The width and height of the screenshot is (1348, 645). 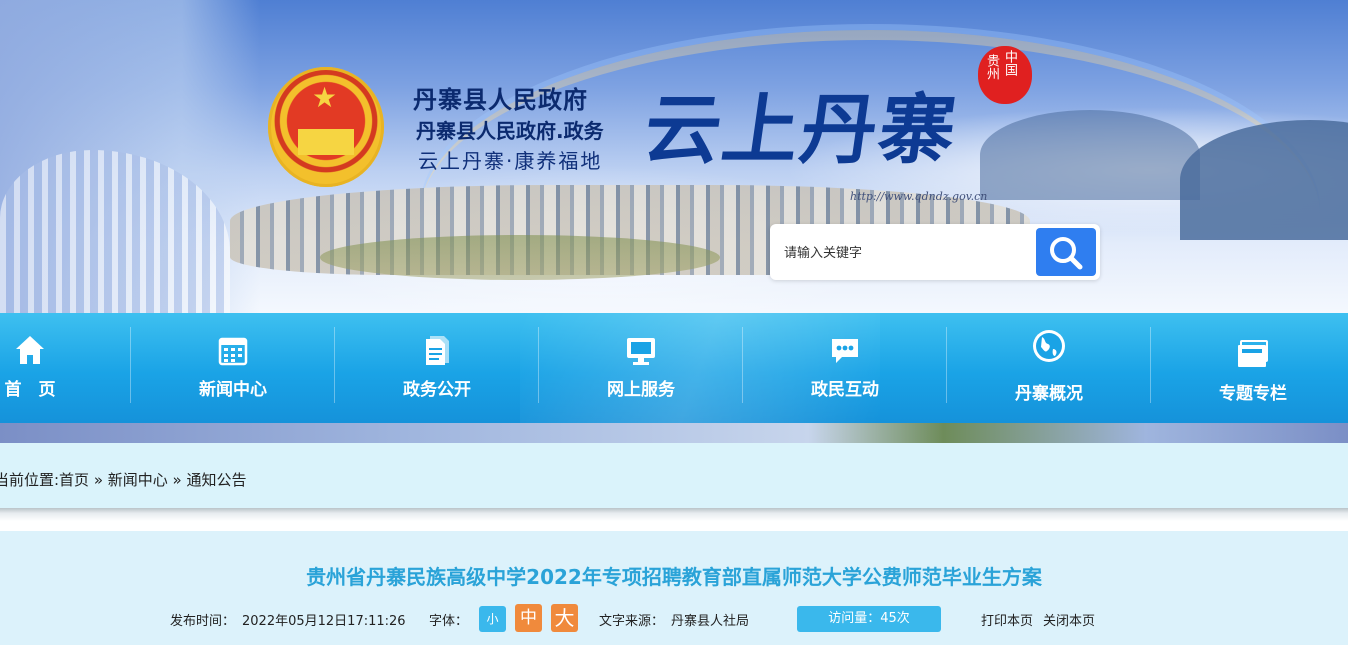 What do you see at coordinates (1049, 394) in the screenshot?
I see `nav-label: 丹寨概况` at bounding box center [1049, 394].